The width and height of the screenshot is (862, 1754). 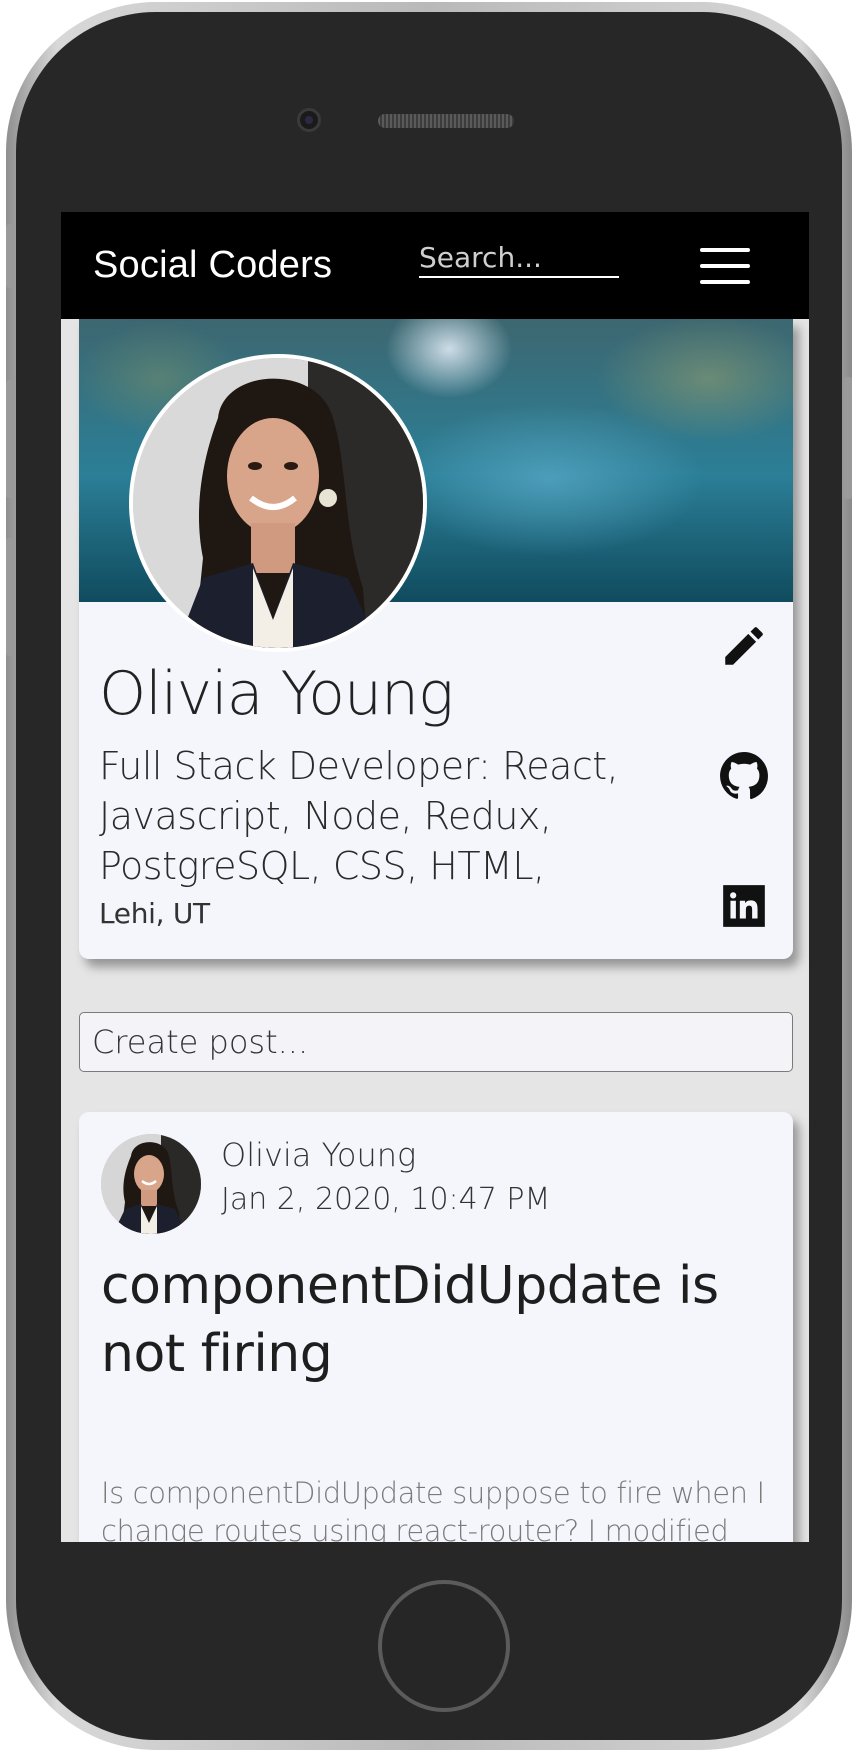 I want to click on home-button, so click(x=444, y=1646).